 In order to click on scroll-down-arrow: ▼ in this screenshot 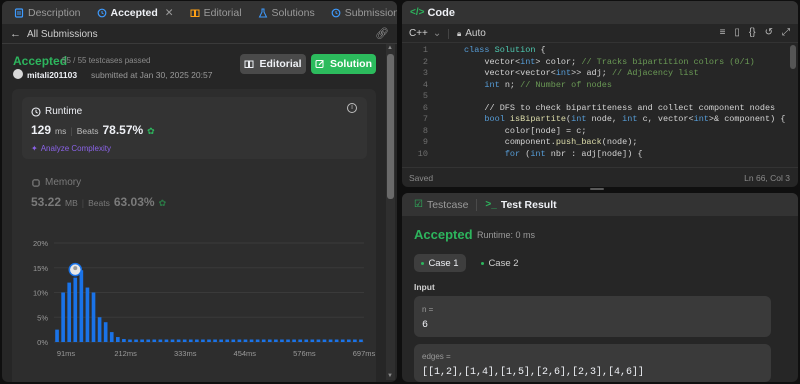, I will do `click(390, 376)`.